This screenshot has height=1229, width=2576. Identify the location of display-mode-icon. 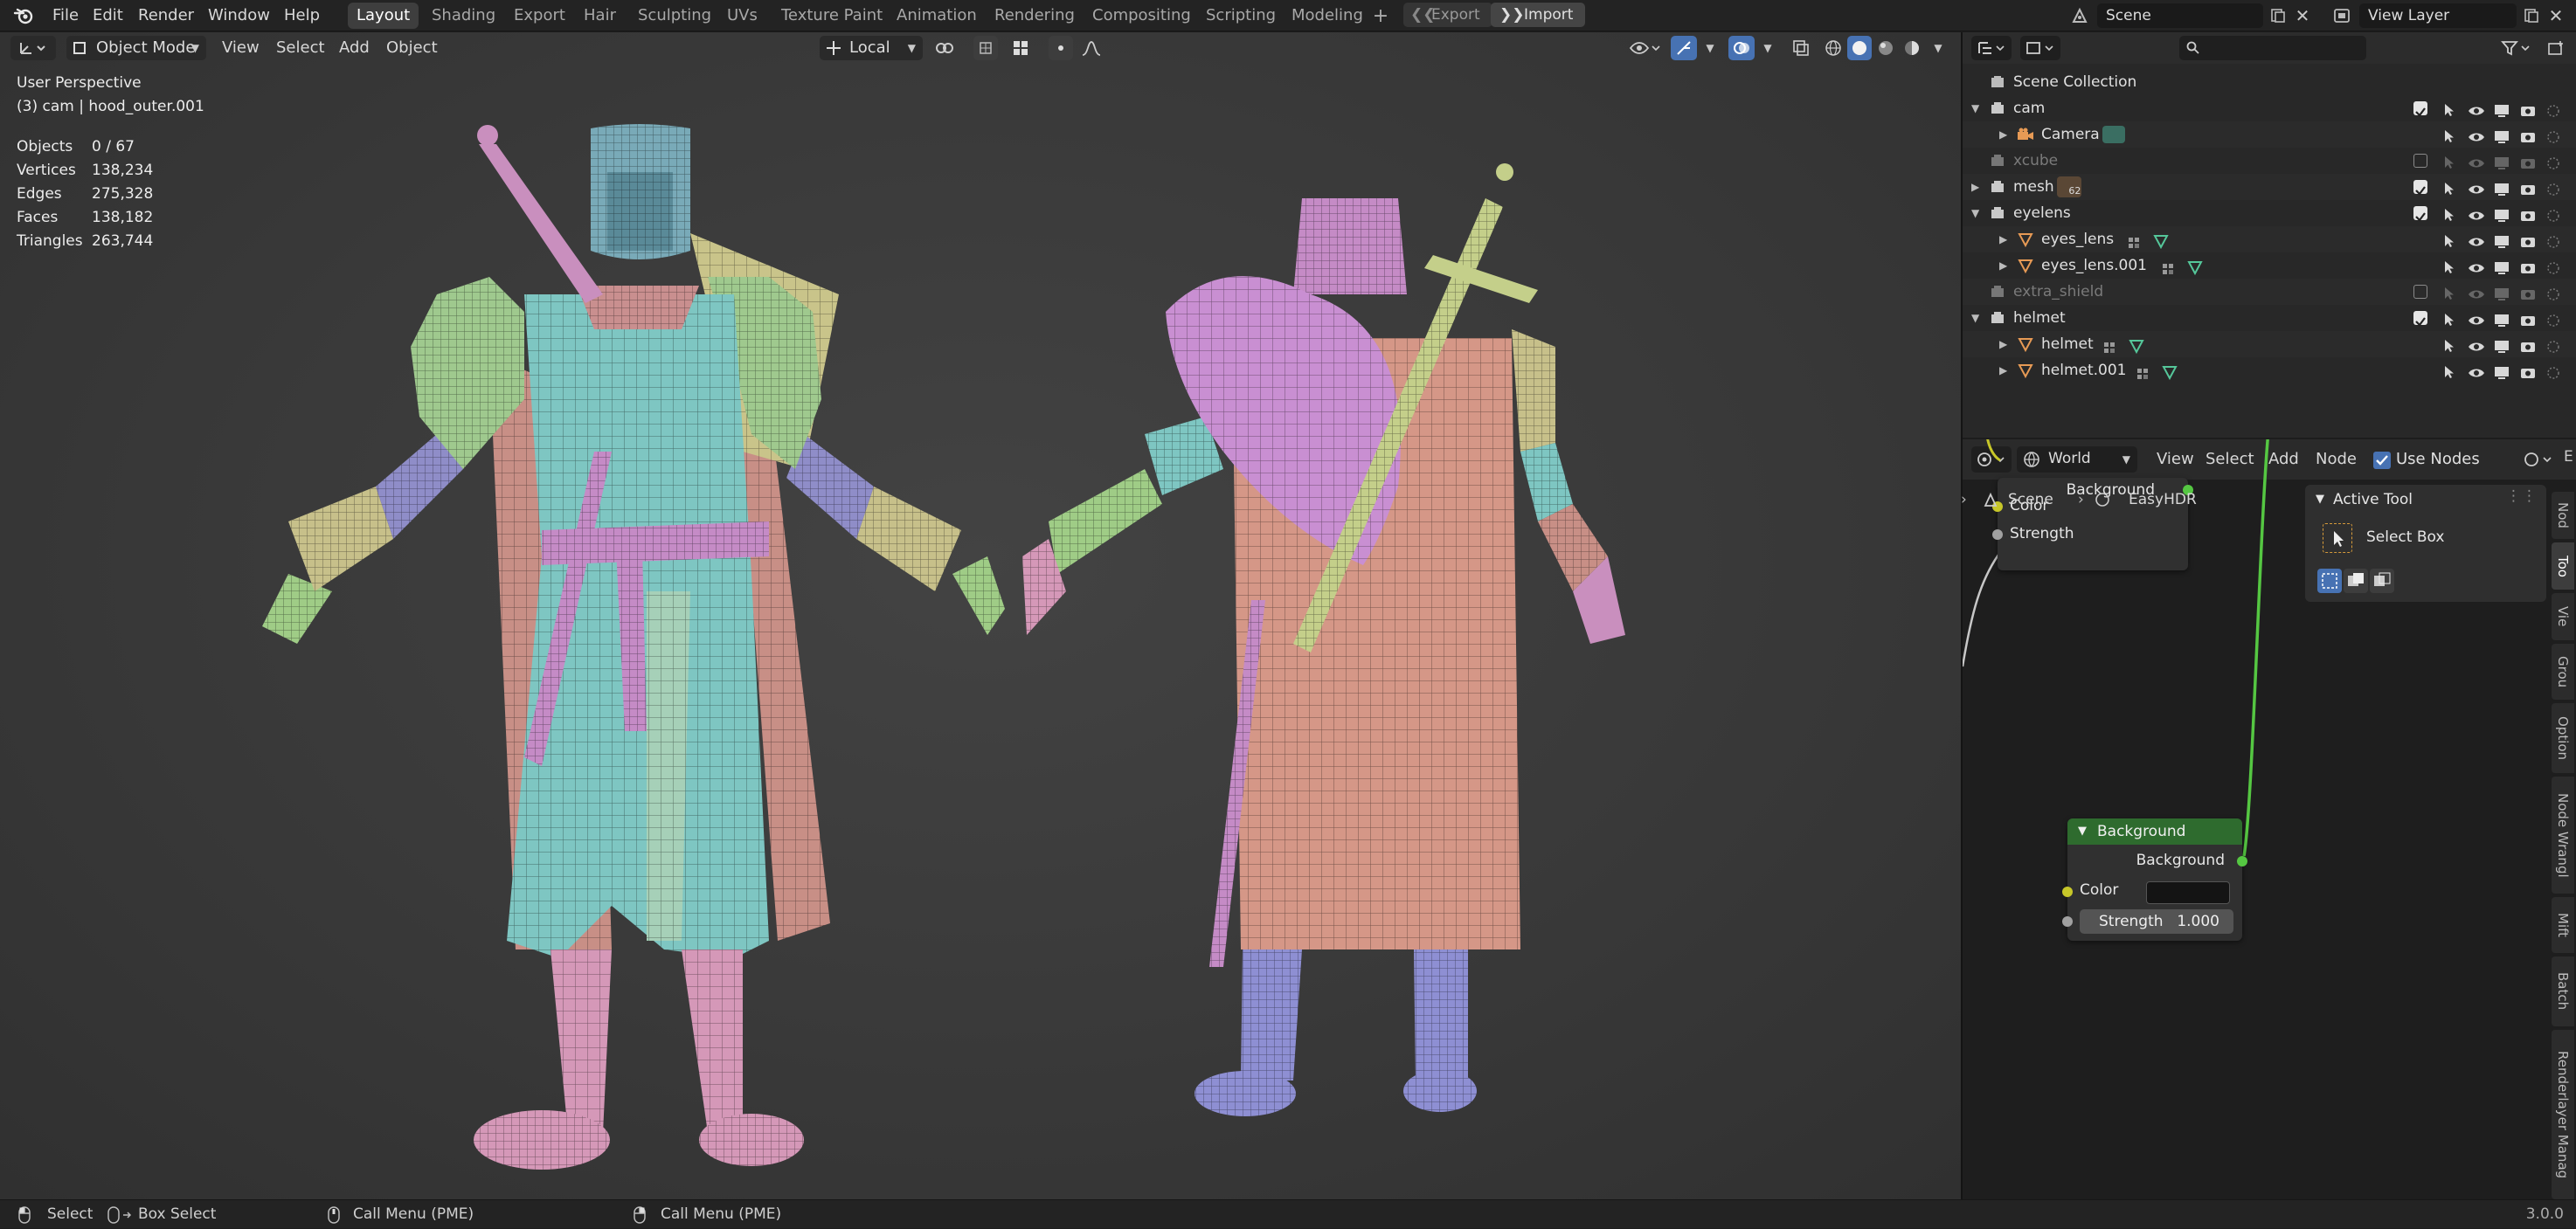
(2040, 48).